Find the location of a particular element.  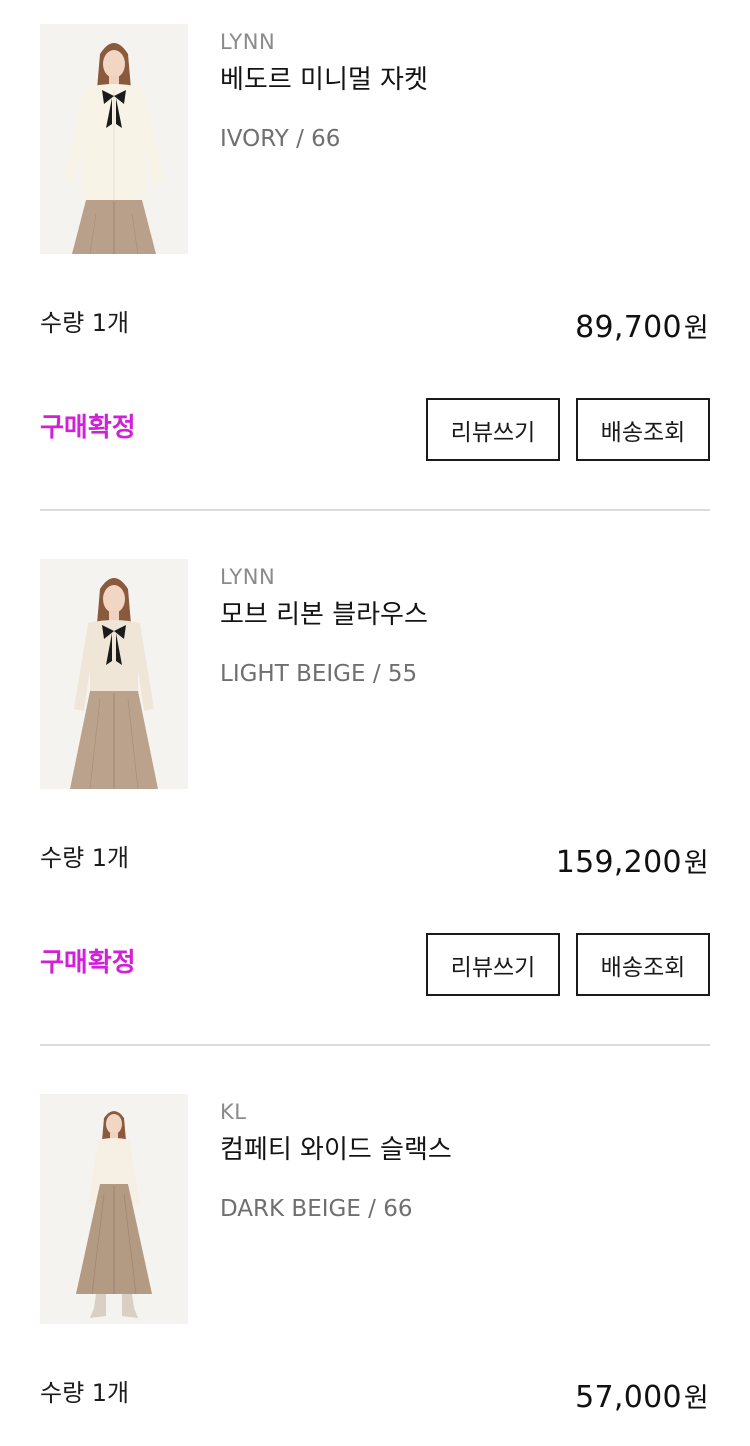

price-value: 57,000 is located at coordinates (628, 1397).